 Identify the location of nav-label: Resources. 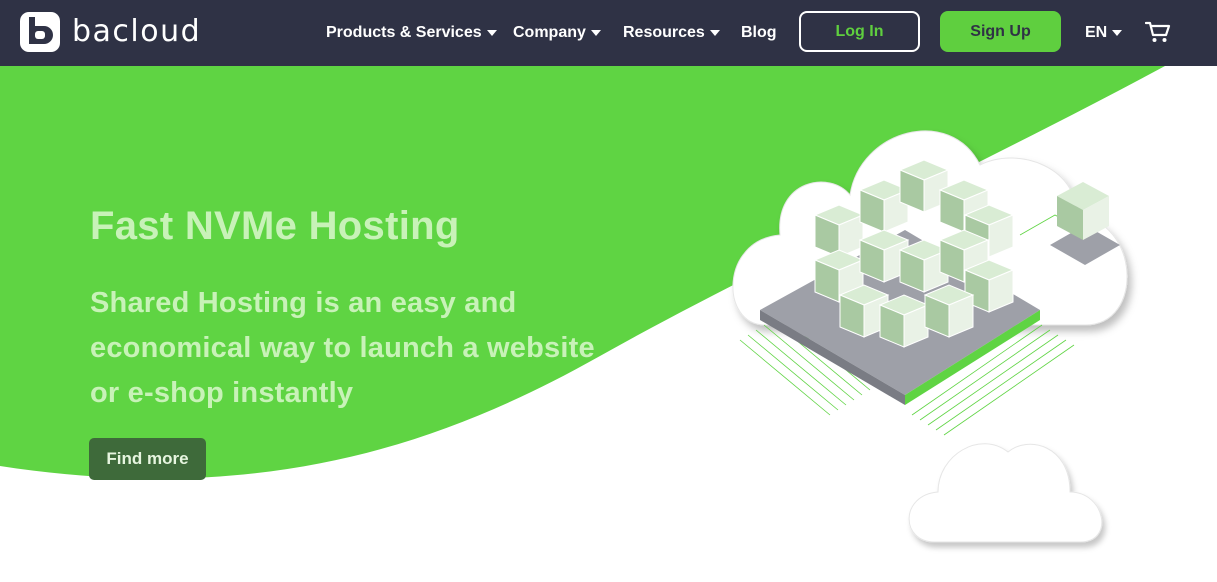
(664, 32).